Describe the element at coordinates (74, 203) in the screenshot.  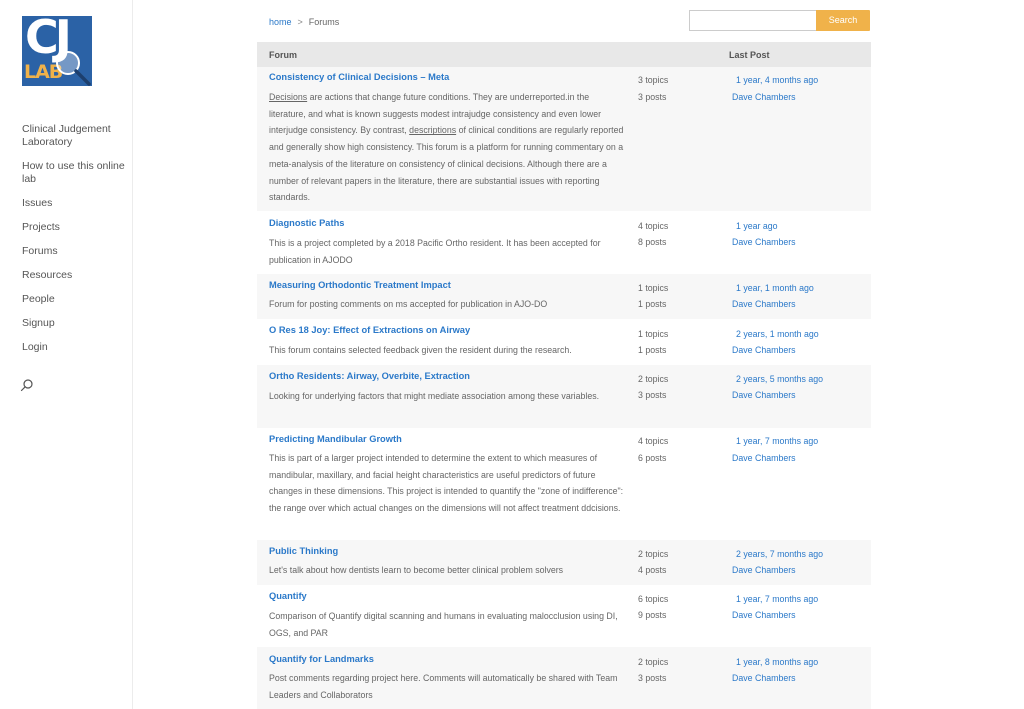
I see `nav-item-issues: Issues` at that location.